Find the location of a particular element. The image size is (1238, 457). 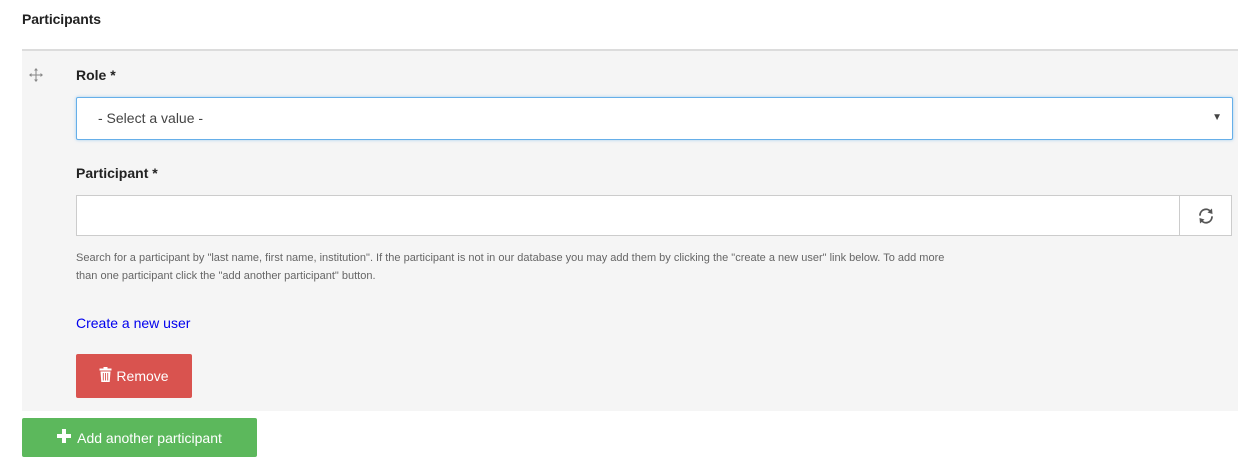

trash-icon is located at coordinates (105, 376).